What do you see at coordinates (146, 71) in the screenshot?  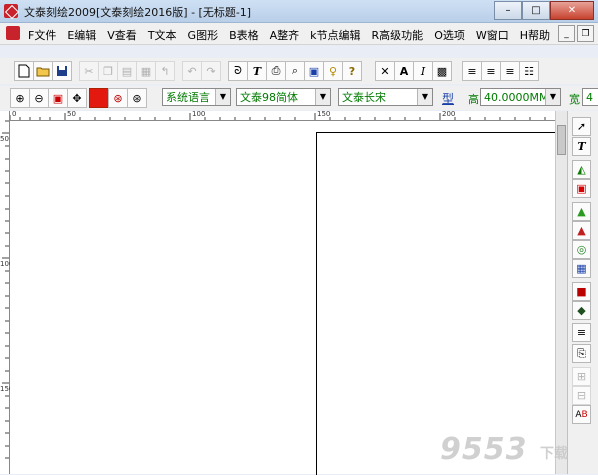 I see `paste-special-icon: ▦` at bounding box center [146, 71].